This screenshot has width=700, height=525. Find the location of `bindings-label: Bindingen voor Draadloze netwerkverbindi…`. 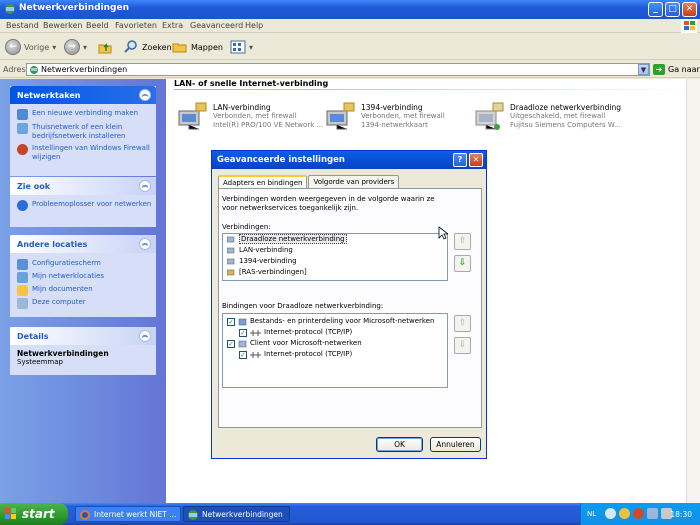

bindings-label: Bindingen voor Draadloze netwerkverbindi… is located at coordinates (303, 306).